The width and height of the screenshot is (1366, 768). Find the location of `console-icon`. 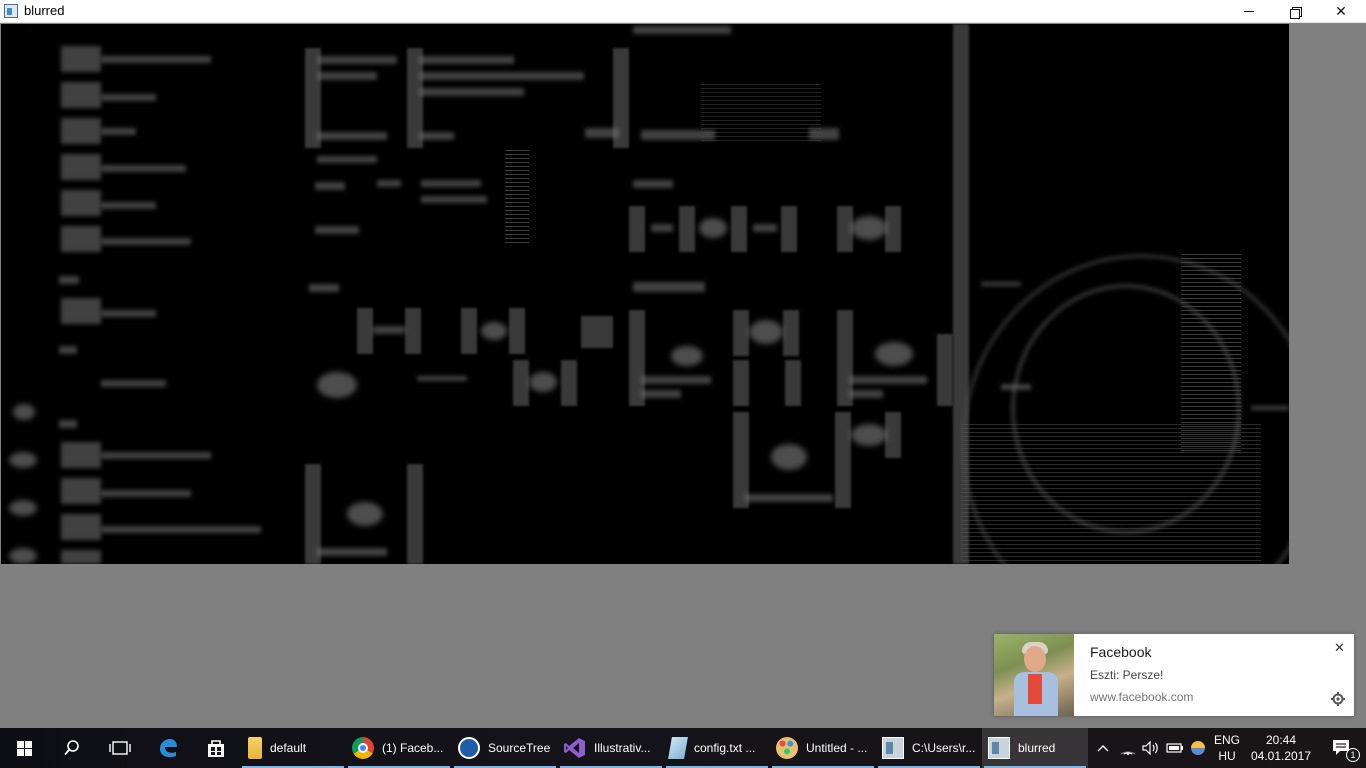

console-icon is located at coordinates (893, 748).